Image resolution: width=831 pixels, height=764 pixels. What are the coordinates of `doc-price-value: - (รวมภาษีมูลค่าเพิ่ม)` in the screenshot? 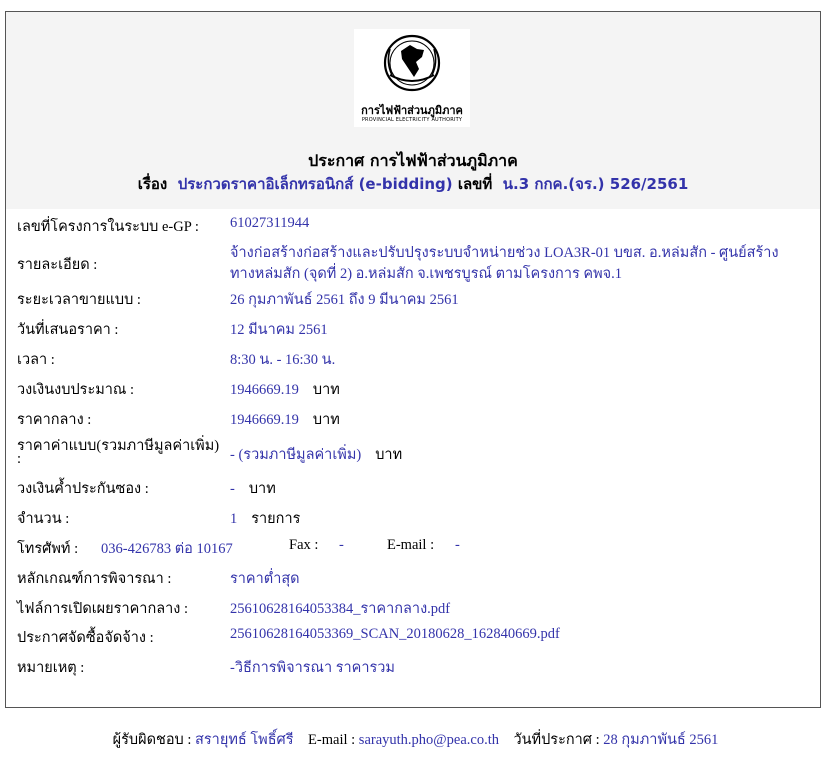 It's located at (296, 455).